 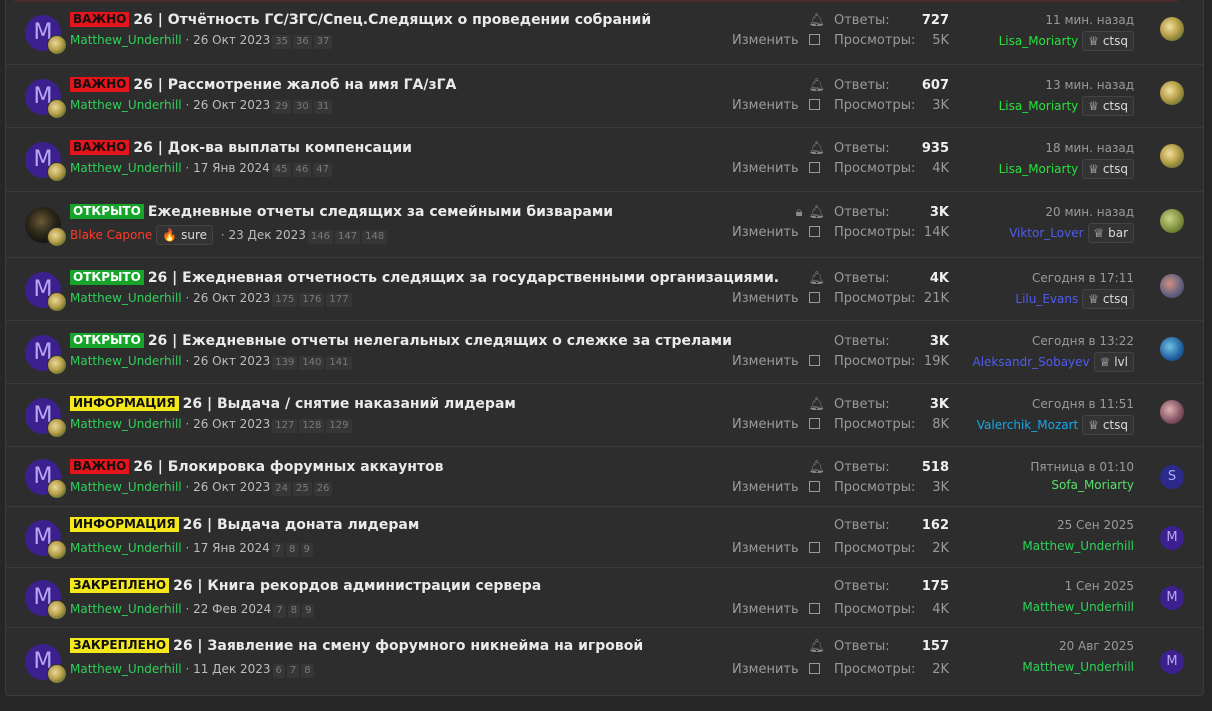 What do you see at coordinates (1172, 477) in the screenshot?
I see `last-poster-avatar: S` at bounding box center [1172, 477].